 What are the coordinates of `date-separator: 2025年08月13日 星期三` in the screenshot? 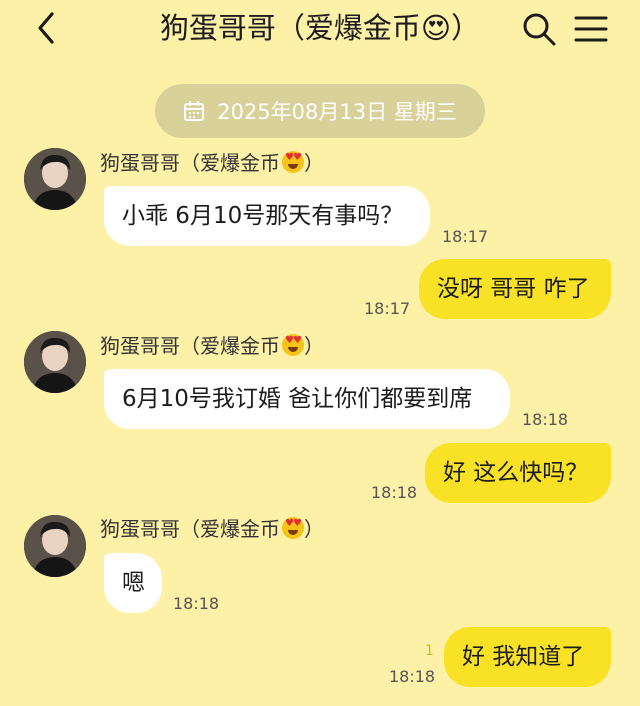 It's located at (320, 111).